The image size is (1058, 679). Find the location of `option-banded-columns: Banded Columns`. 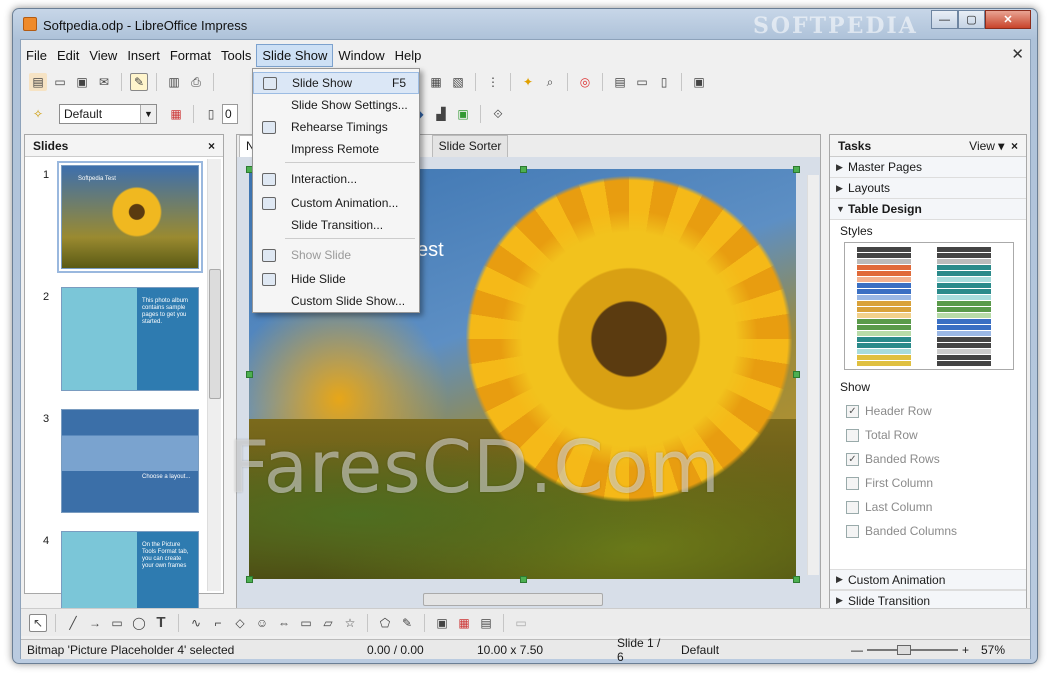

option-banded-columns: Banded Columns is located at coordinates (928, 530).